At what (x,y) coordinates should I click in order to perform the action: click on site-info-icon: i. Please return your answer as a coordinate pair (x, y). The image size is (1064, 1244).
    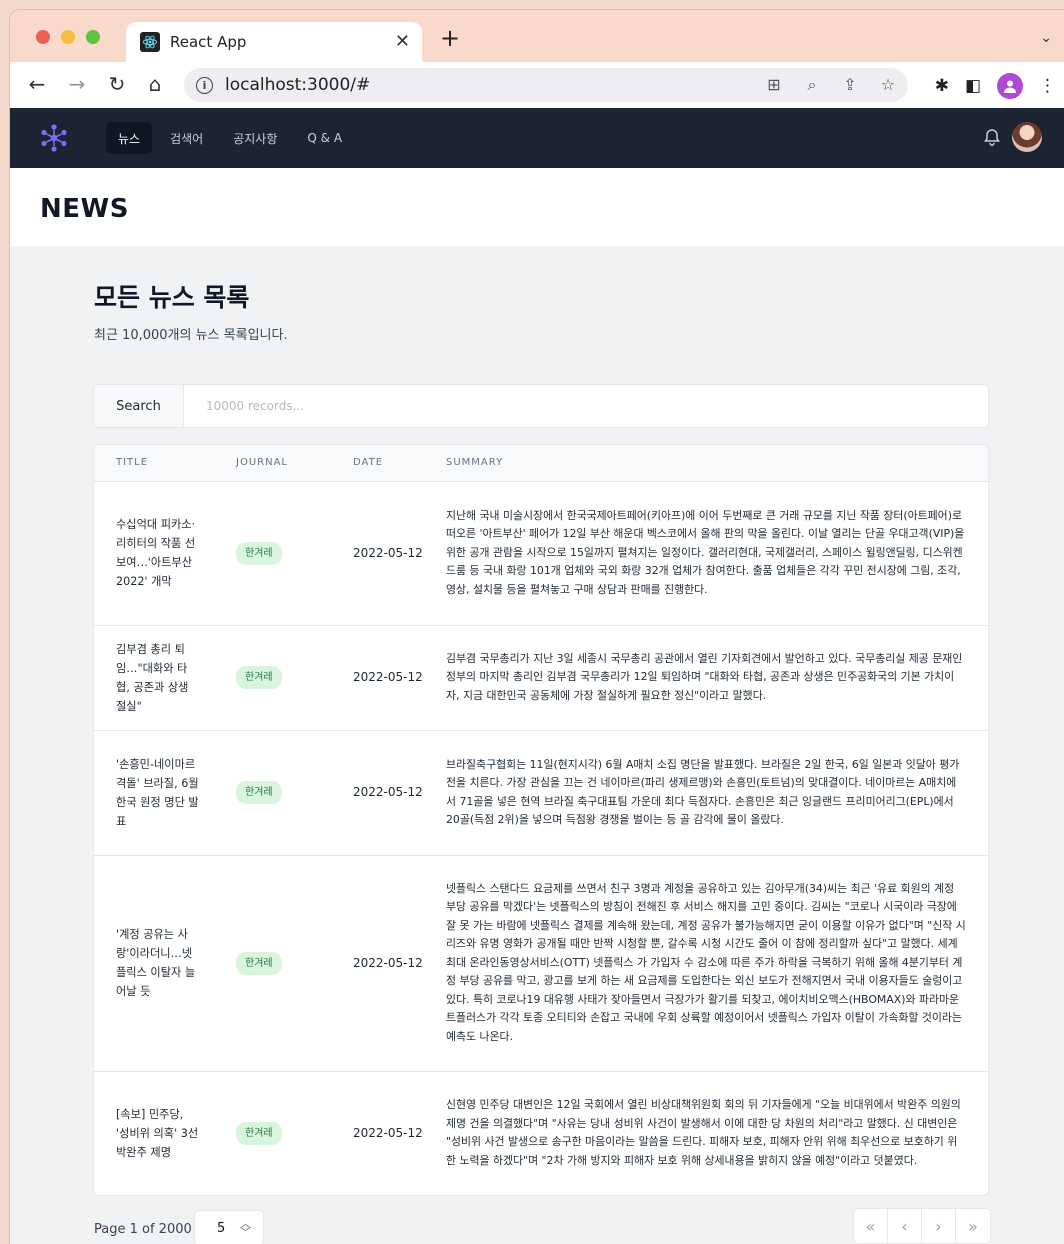
    Looking at the image, I should click on (204, 85).